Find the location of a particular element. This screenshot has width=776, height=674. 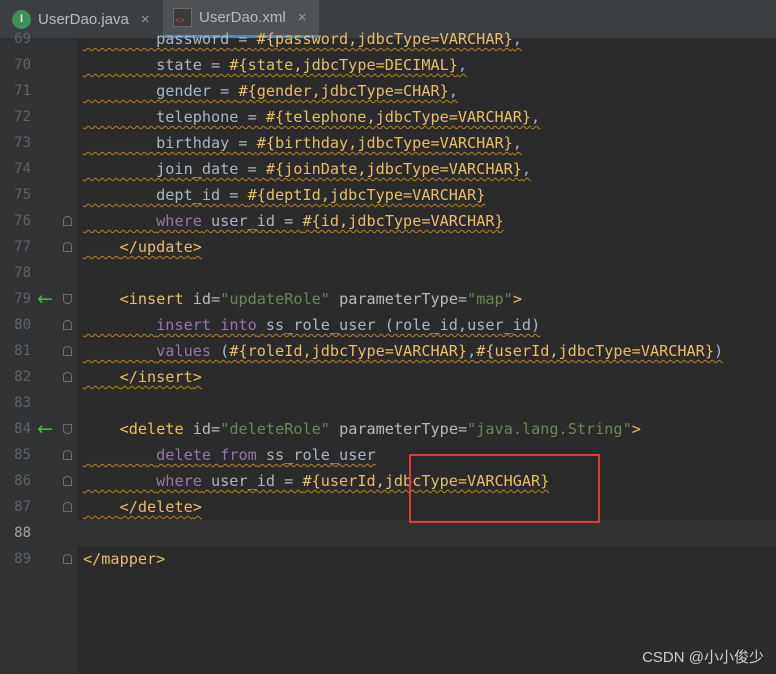

line-number: 78 is located at coordinates (22, 273).